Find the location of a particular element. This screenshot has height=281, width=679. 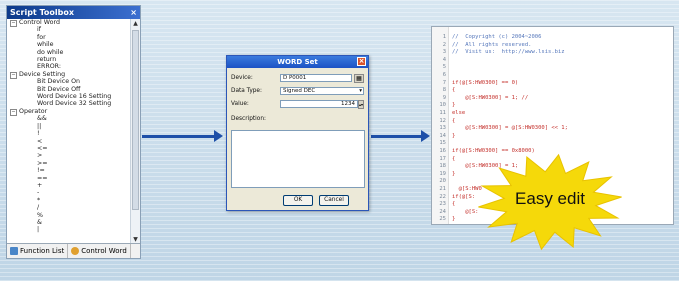

tree-group: − Operator is located at coordinates (69, 111).